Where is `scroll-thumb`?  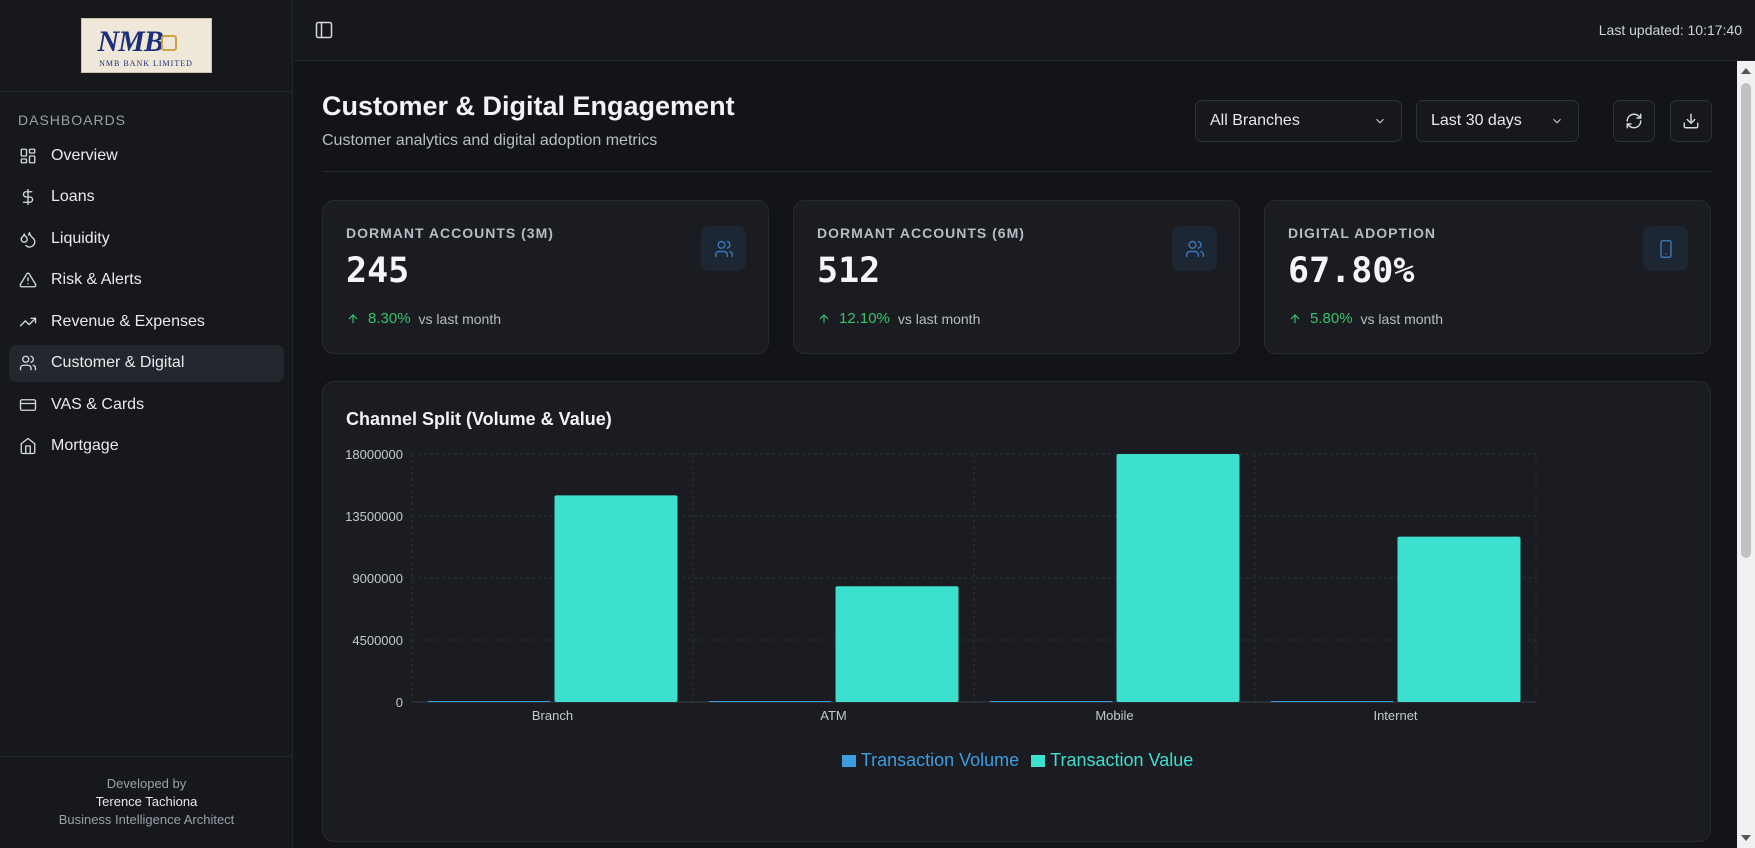 scroll-thumb is located at coordinates (1746, 320).